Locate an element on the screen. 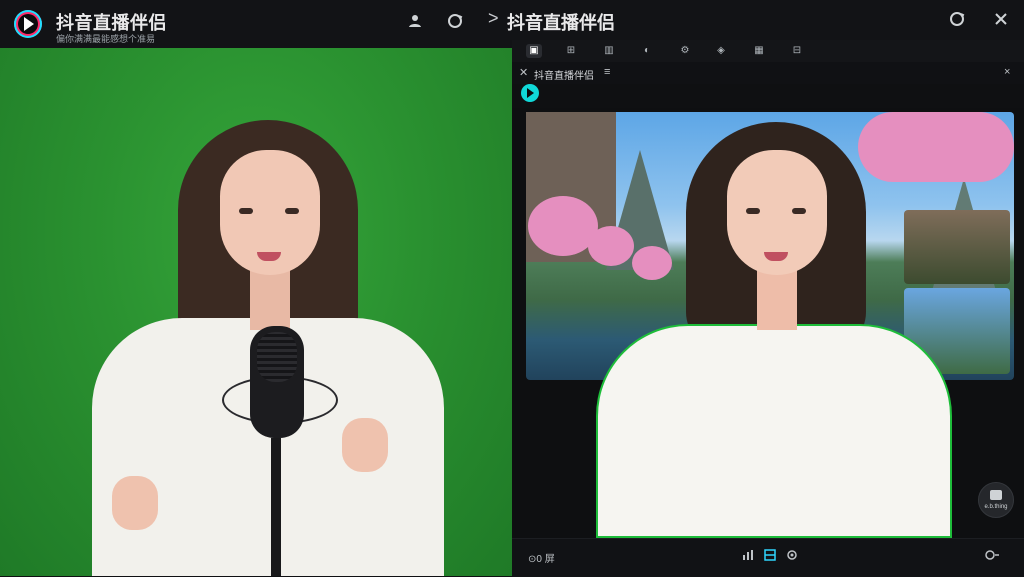  preview-person-neck is located at coordinates (777, 300).